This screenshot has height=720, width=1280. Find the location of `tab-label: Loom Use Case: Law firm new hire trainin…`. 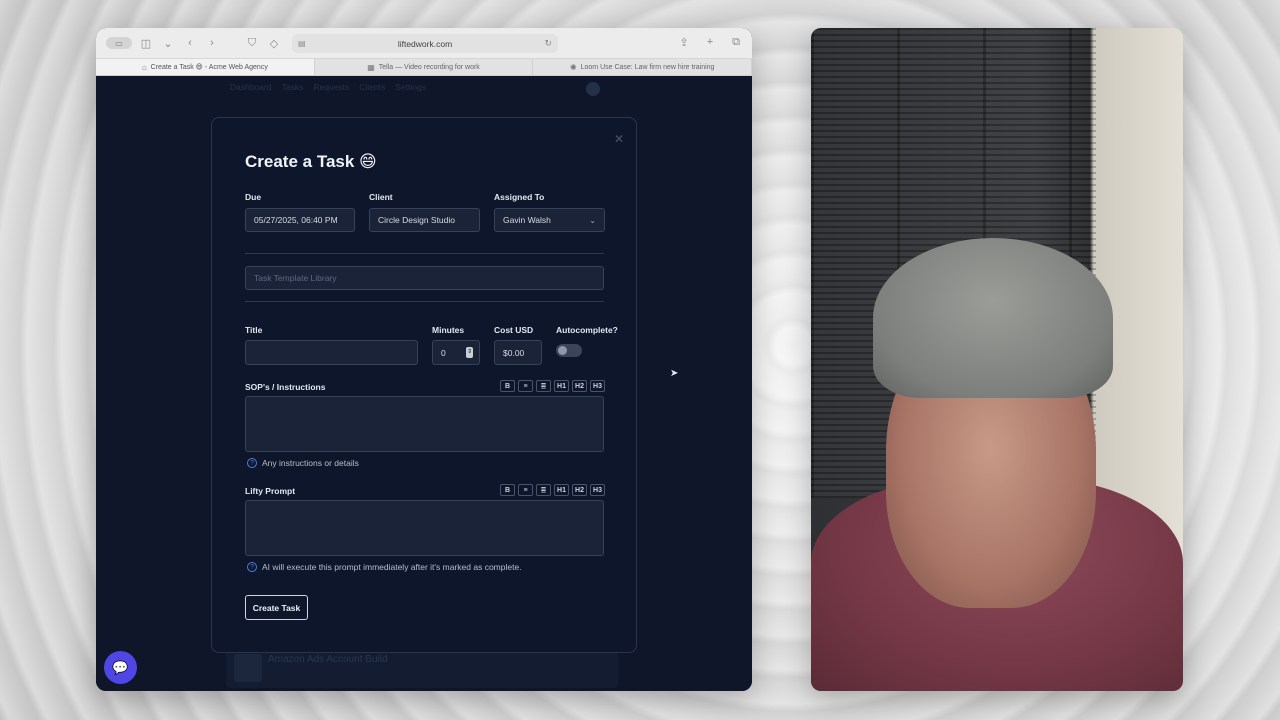

tab-label: Loom Use Case: Law firm new hire trainin… is located at coordinates (647, 67).